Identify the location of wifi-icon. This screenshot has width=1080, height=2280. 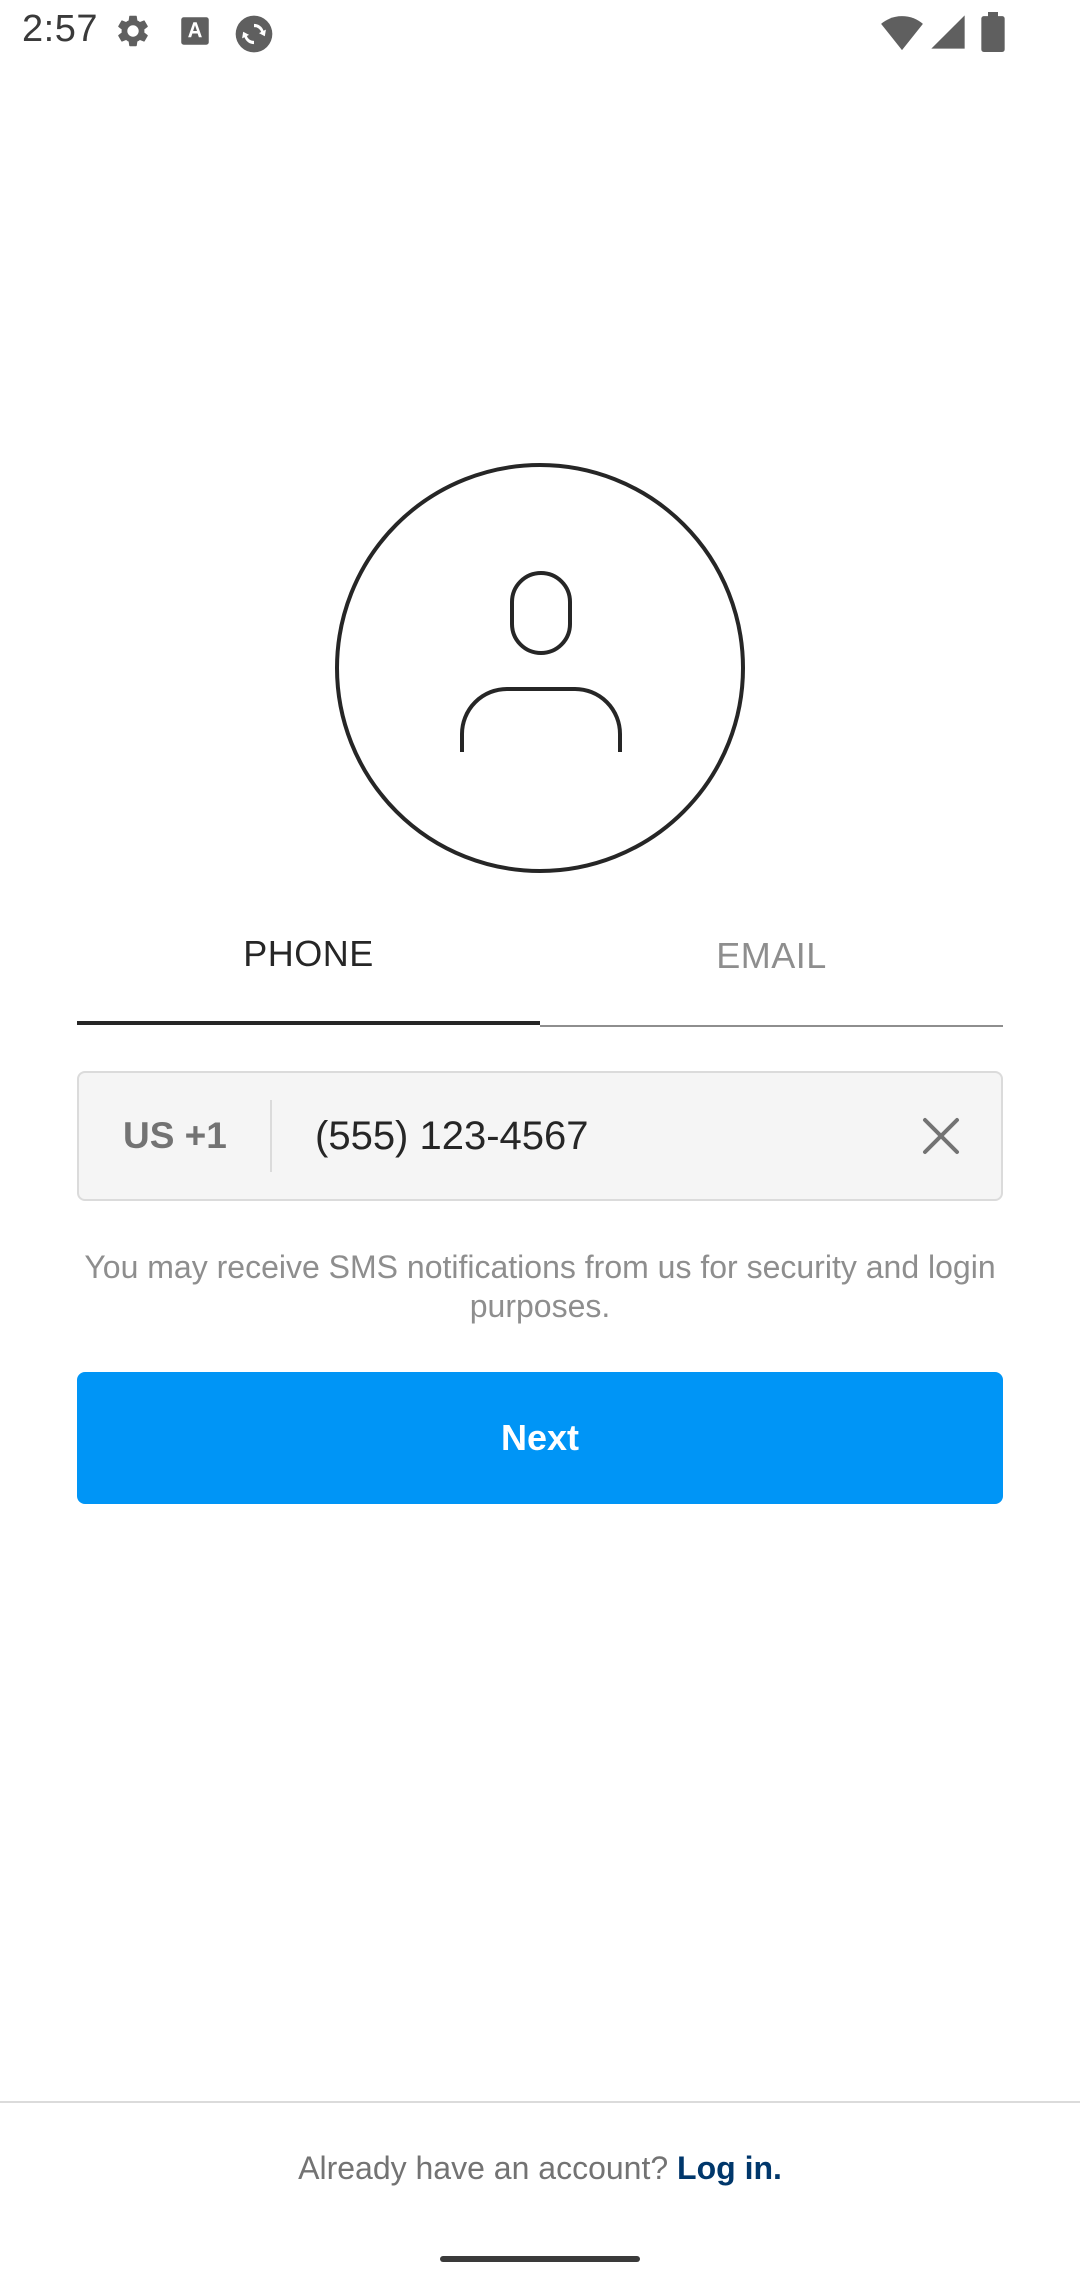
(902, 33).